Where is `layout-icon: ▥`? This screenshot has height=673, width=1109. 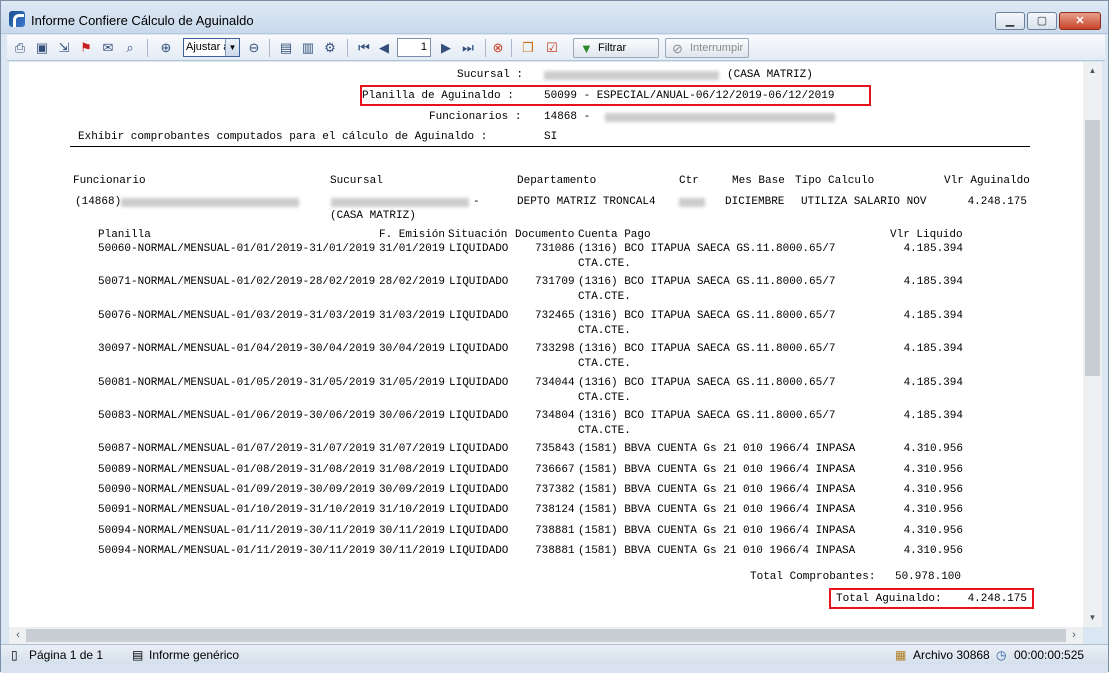 layout-icon: ▥ is located at coordinates (308, 48).